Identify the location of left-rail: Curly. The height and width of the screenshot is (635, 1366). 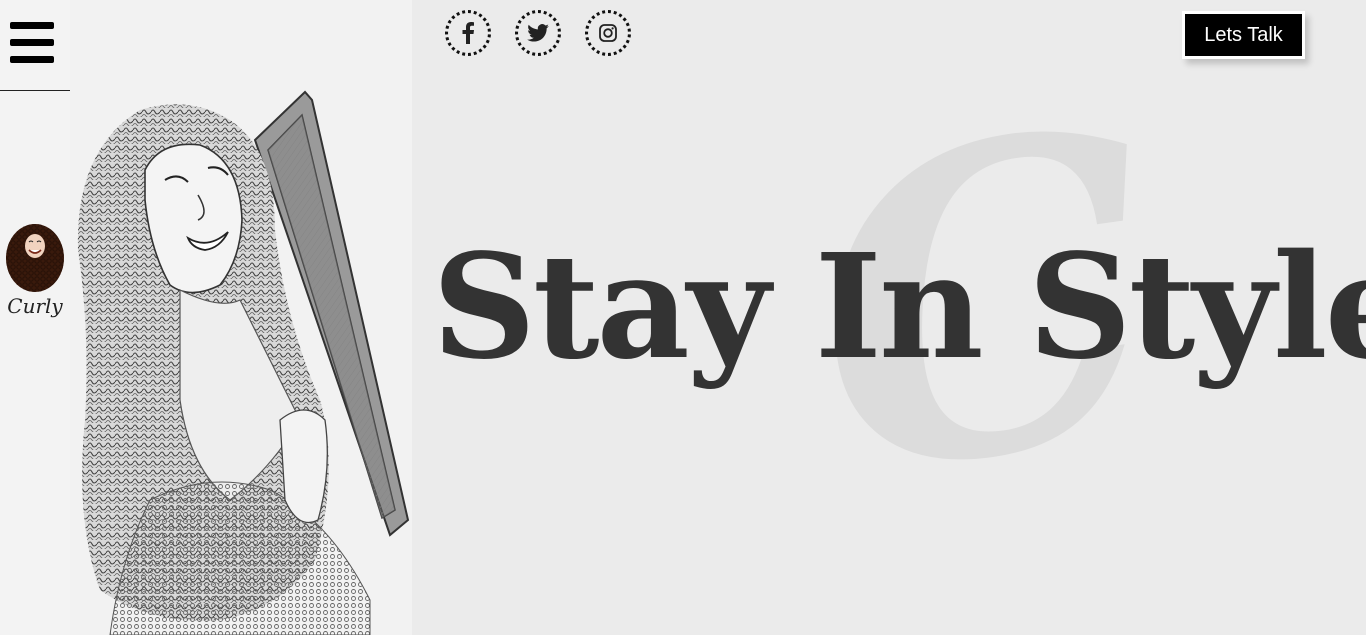
(35, 317).